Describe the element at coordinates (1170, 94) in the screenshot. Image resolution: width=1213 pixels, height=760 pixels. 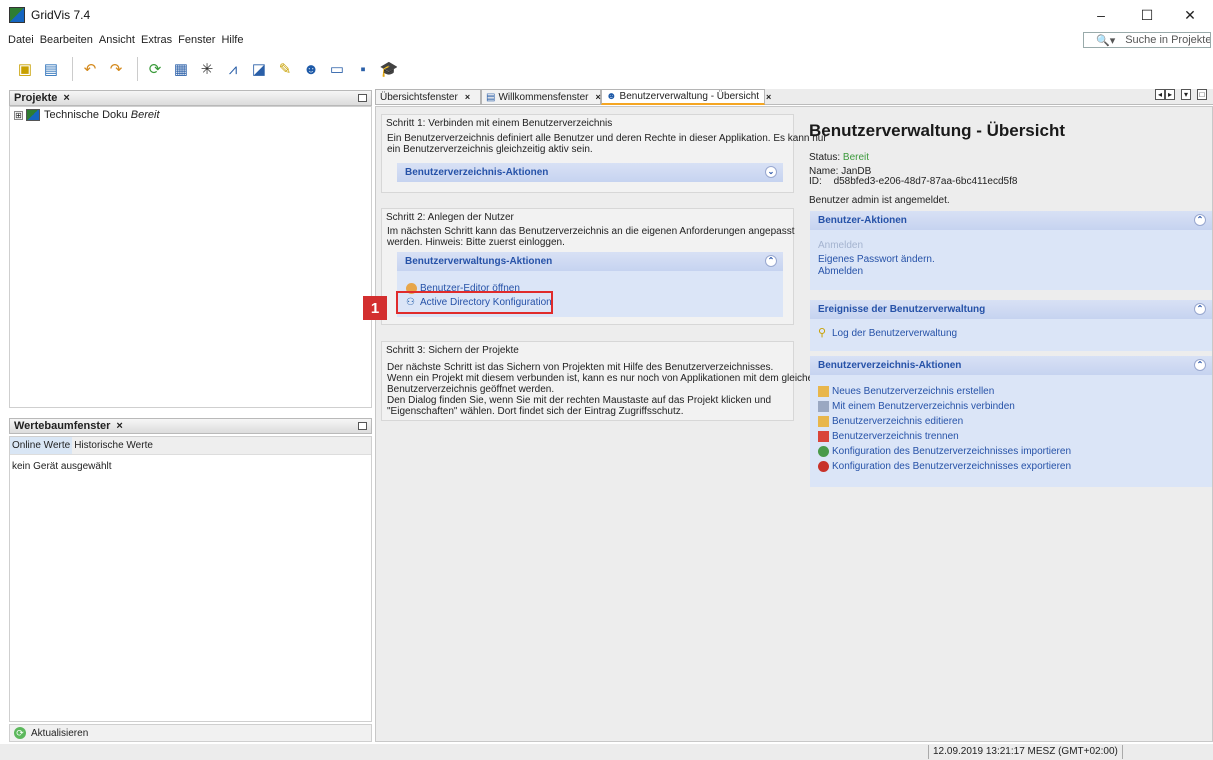
I see `scroll-right-icon: ▸` at that location.